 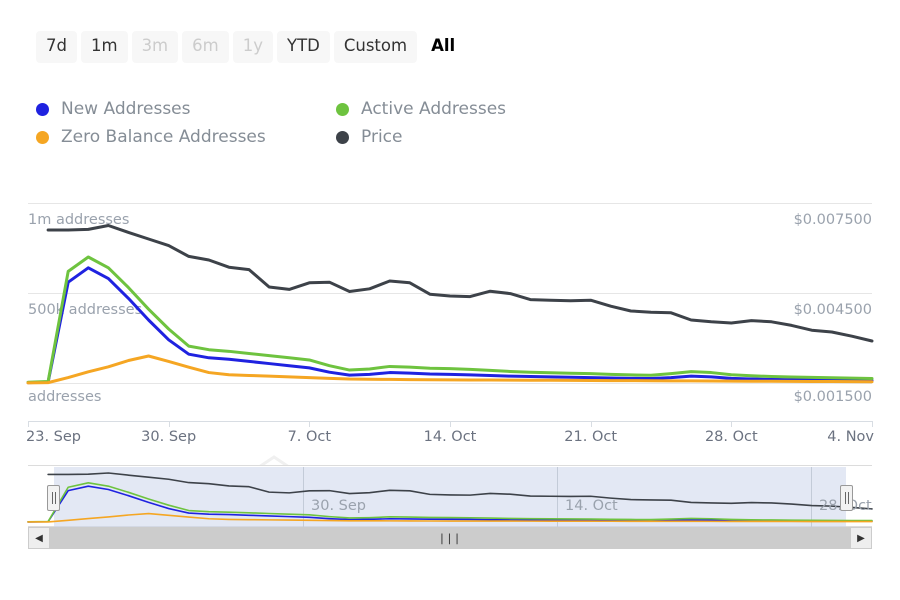 What do you see at coordinates (104, 47) in the screenshot?
I see `range-button-1m: 1m` at bounding box center [104, 47].